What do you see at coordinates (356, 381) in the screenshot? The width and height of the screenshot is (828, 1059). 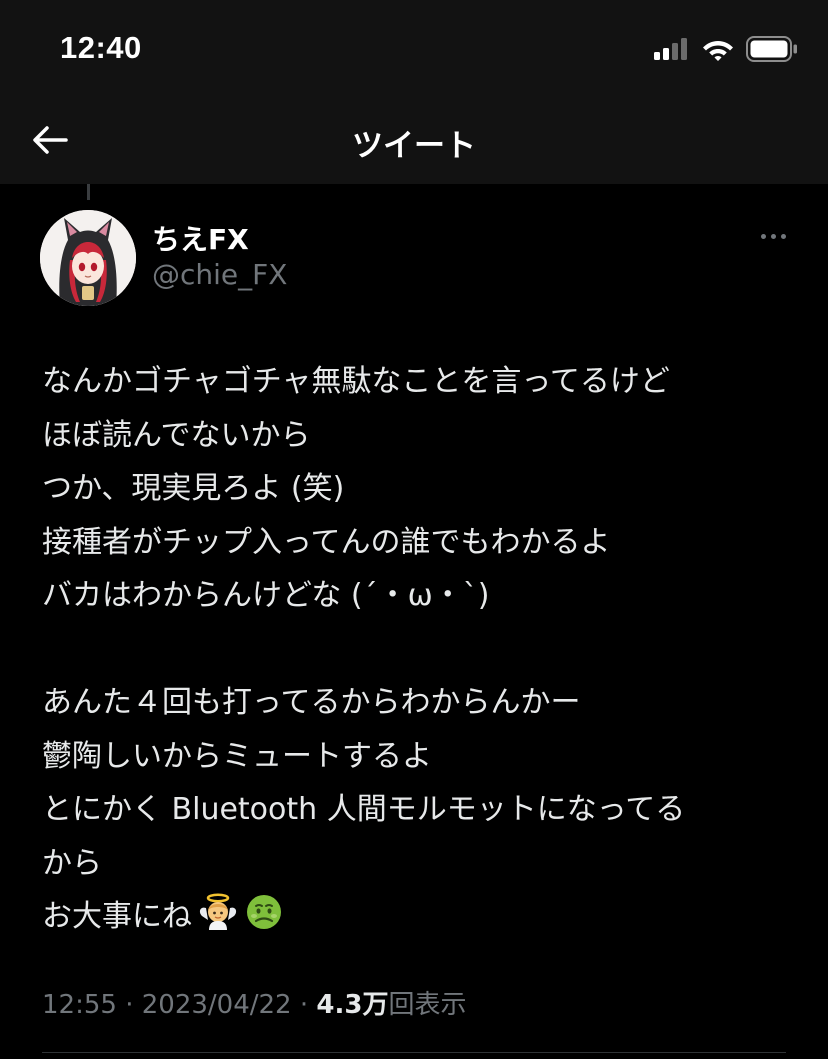 I see `tweet-line: なんかゴチャゴチャ無駄なことを言ってるけど` at bounding box center [356, 381].